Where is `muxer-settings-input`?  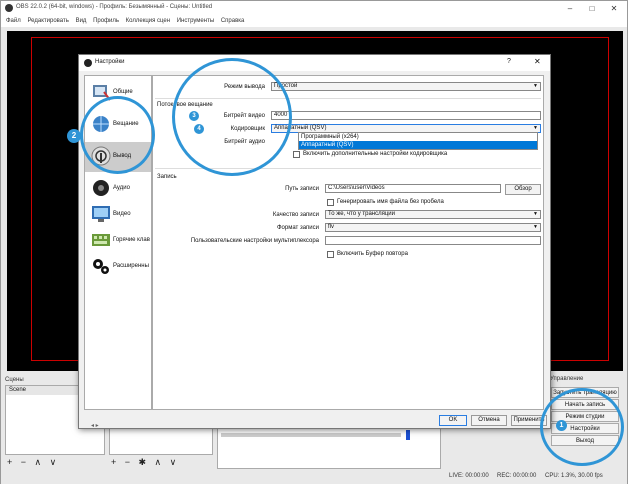 muxer-settings-input is located at coordinates (433, 240).